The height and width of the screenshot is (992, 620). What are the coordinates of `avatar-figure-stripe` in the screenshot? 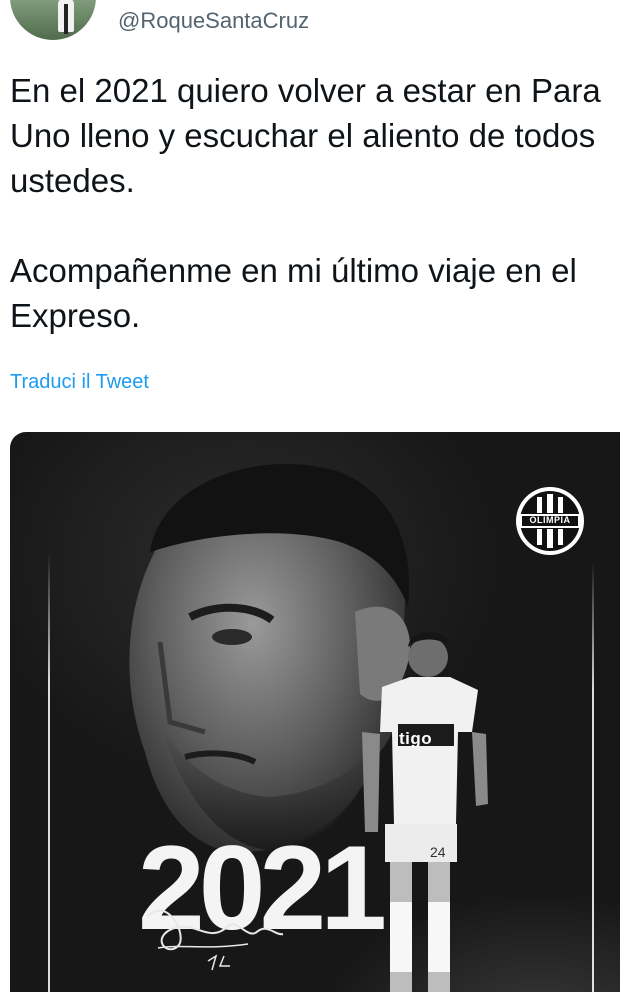 It's located at (66, 19).